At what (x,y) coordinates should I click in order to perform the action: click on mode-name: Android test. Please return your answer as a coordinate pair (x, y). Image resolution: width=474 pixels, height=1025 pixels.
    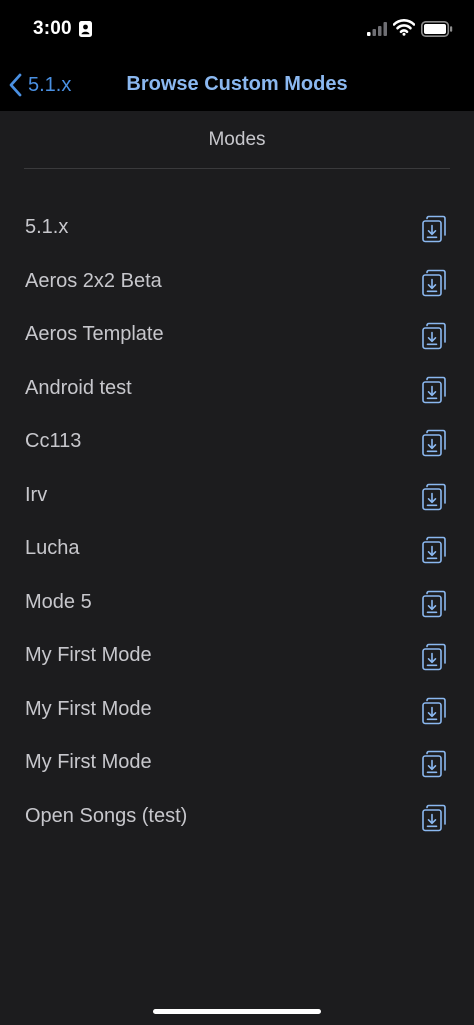
    Looking at the image, I should click on (78, 387).